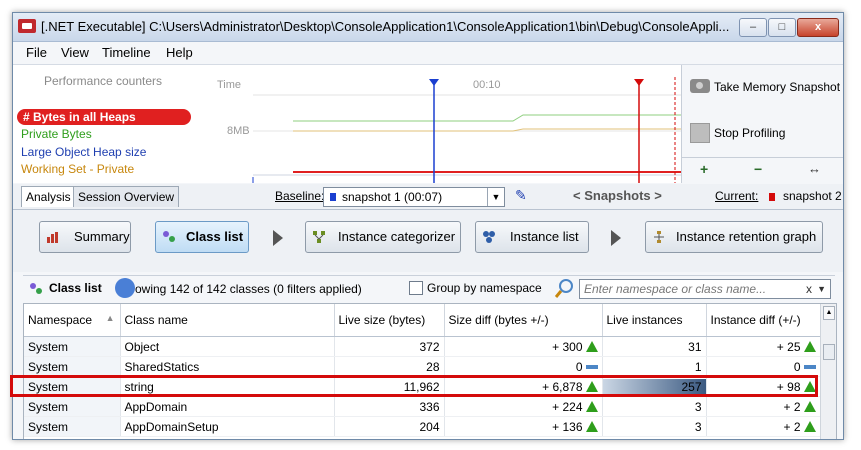 The width and height of the screenshot is (861, 450). I want to click on timeline-graph: Time 00:10 8MB, so click(437, 124).